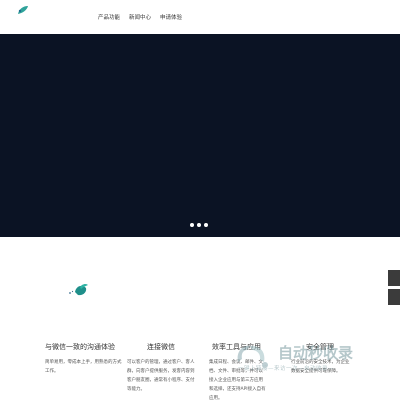 The image size is (400, 403). I want to click on feature-title: 连接微信, so click(161, 347).